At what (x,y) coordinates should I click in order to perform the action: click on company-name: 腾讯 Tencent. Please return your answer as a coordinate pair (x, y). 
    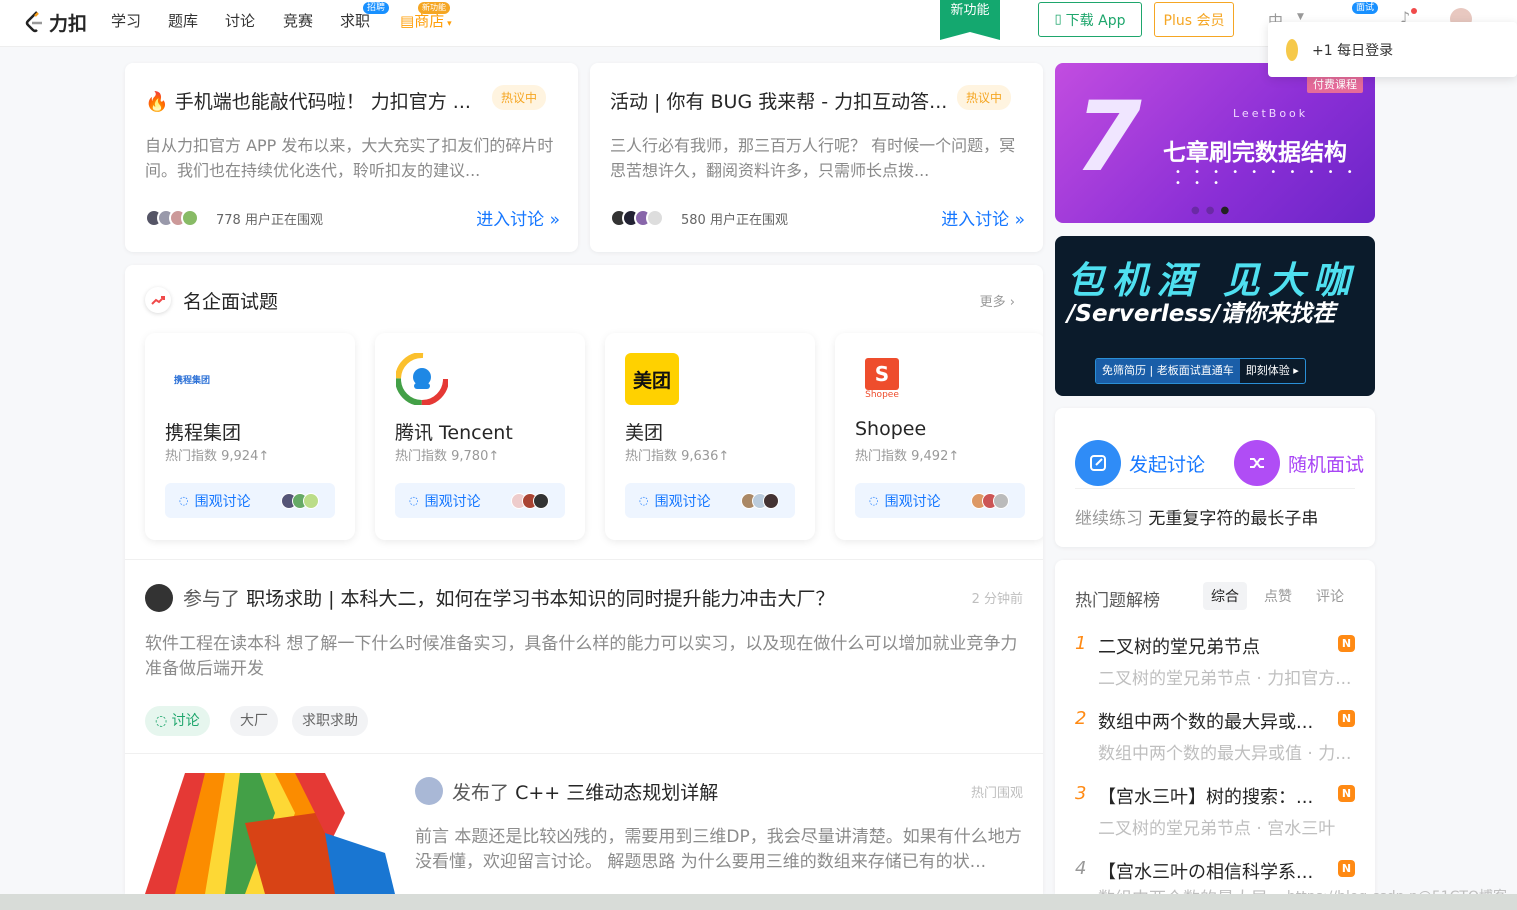
    Looking at the image, I should click on (454, 433).